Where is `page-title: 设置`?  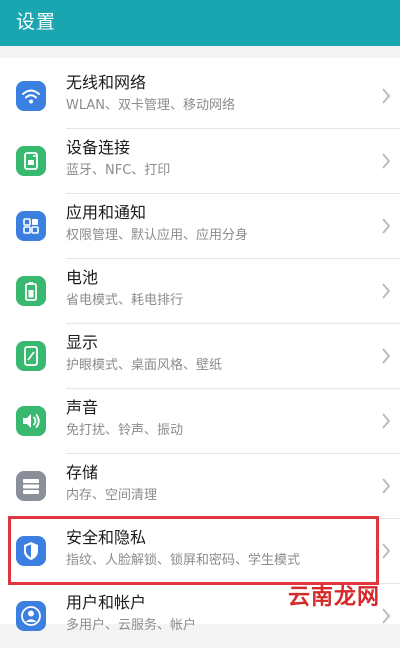
page-title: 设置 is located at coordinates (36, 22).